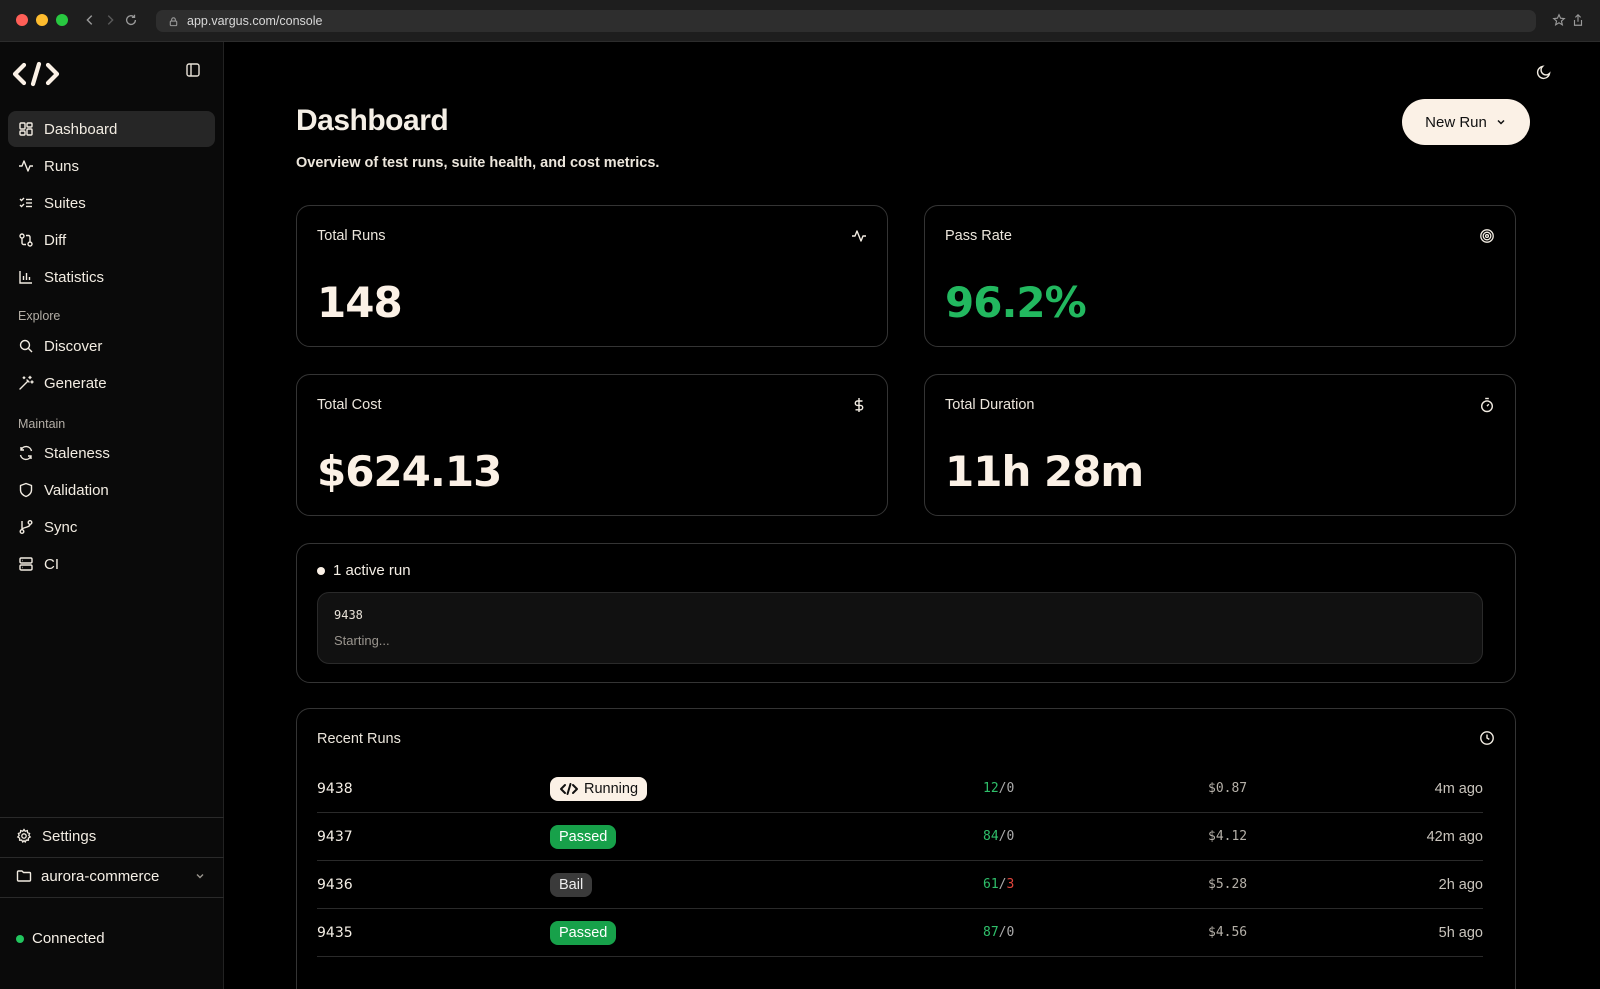  Describe the element at coordinates (991, 884) in the screenshot. I see `passed-count: 61` at that location.